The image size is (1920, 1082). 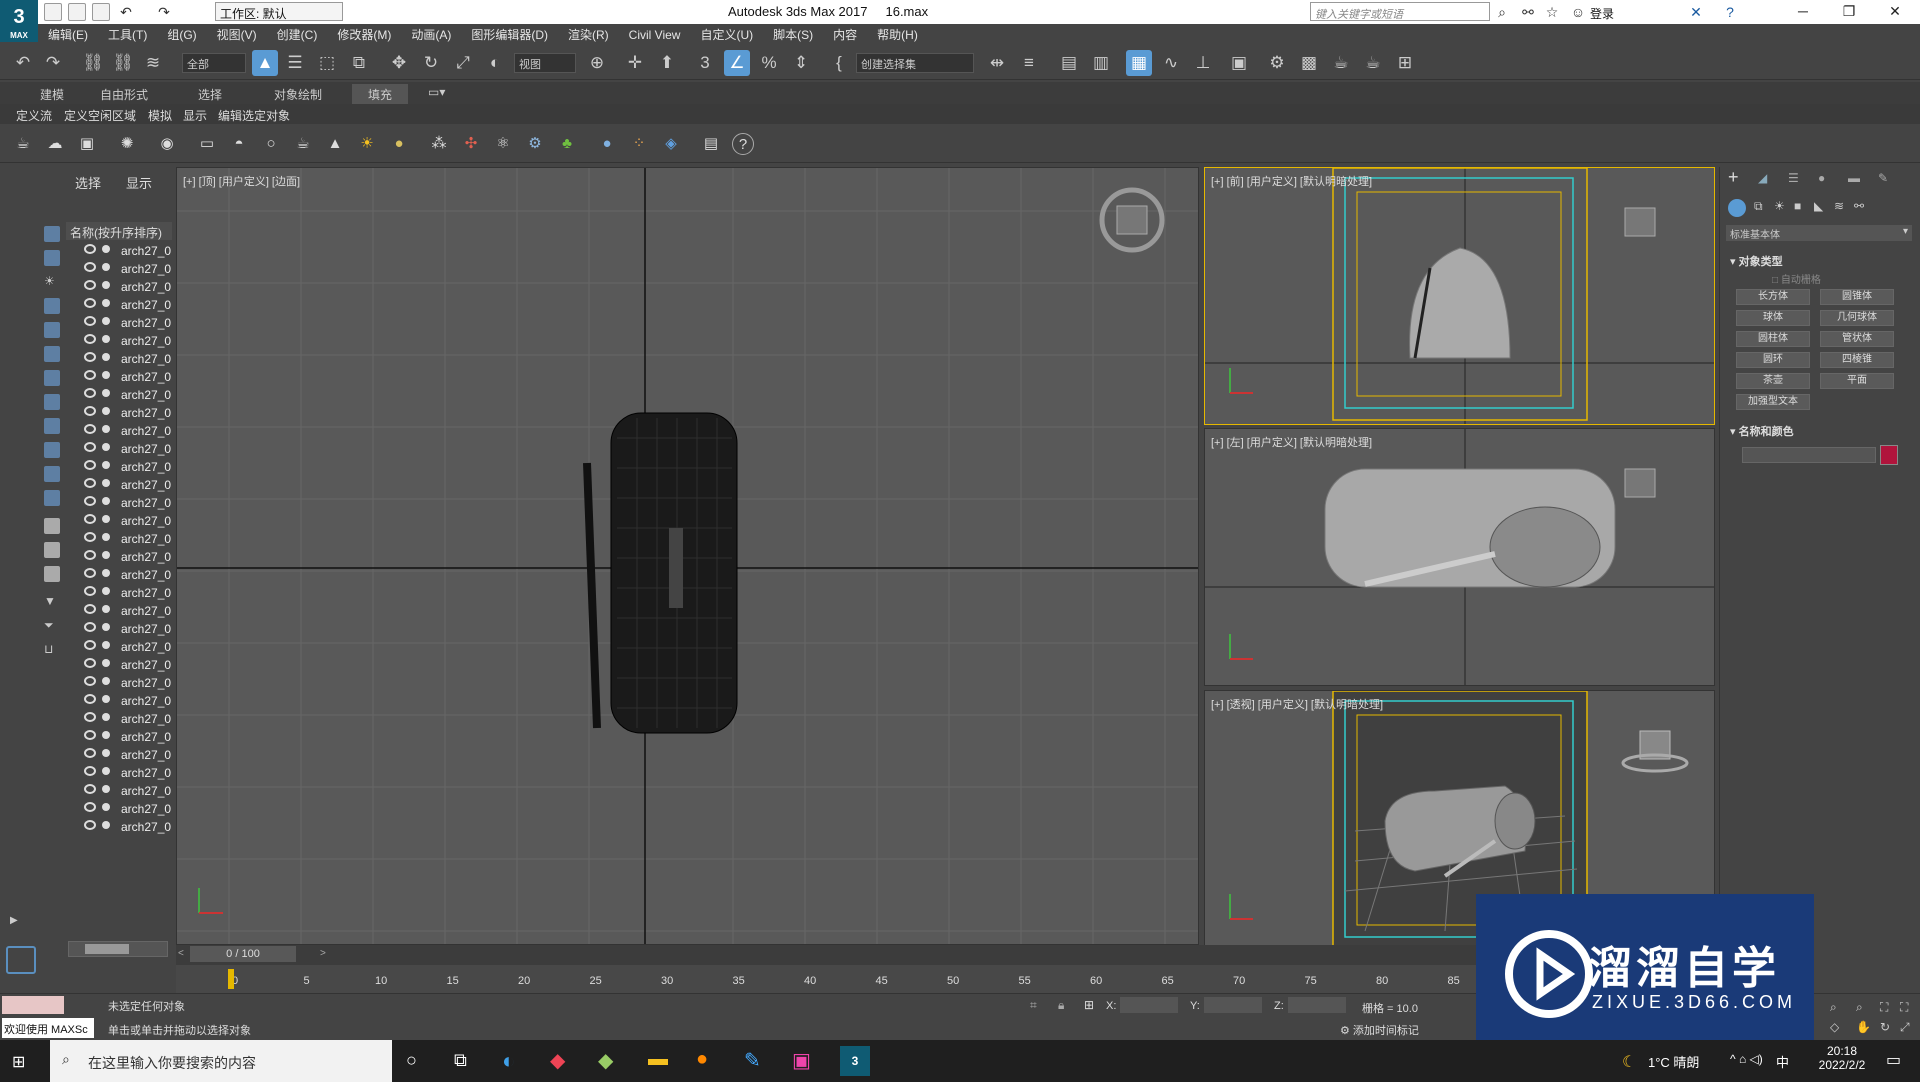 What do you see at coordinates (1379, 1030) in the screenshot?
I see `add-time-tag: ⚙ 添加时间标记` at bounding box center [1379, 1030].